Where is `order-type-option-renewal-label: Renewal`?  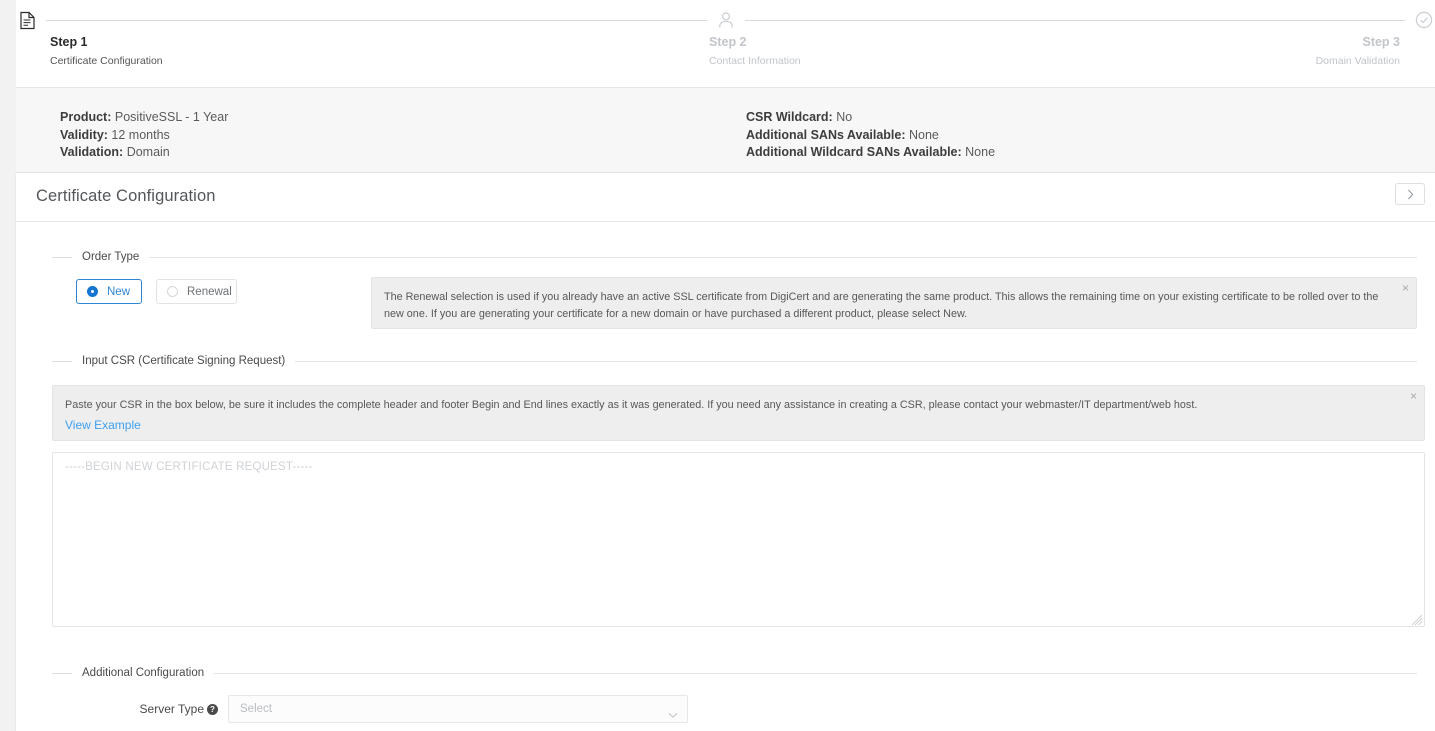
order-type-option-renewal-label: Renewal is located at coordinates (209, 291).